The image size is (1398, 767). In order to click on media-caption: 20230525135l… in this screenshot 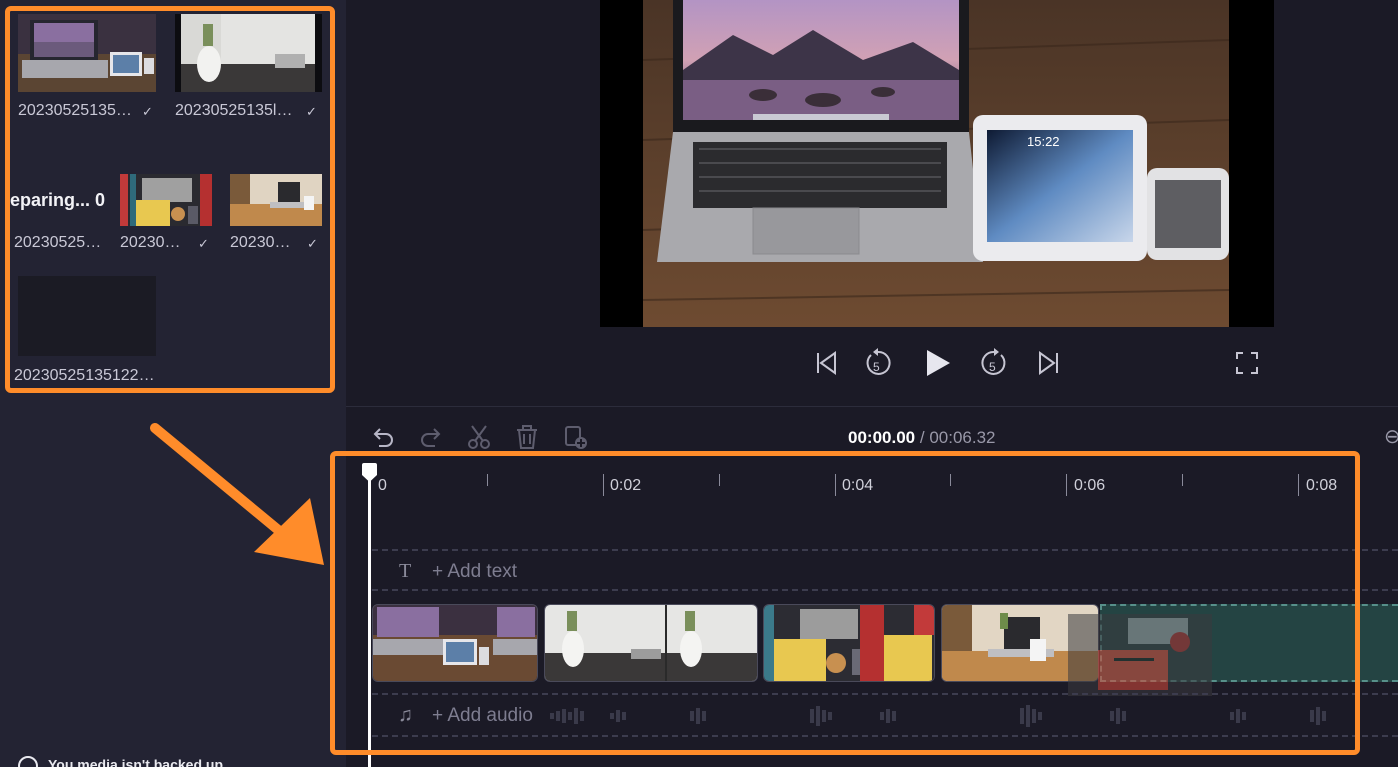, I will do `click(234, 110)`.